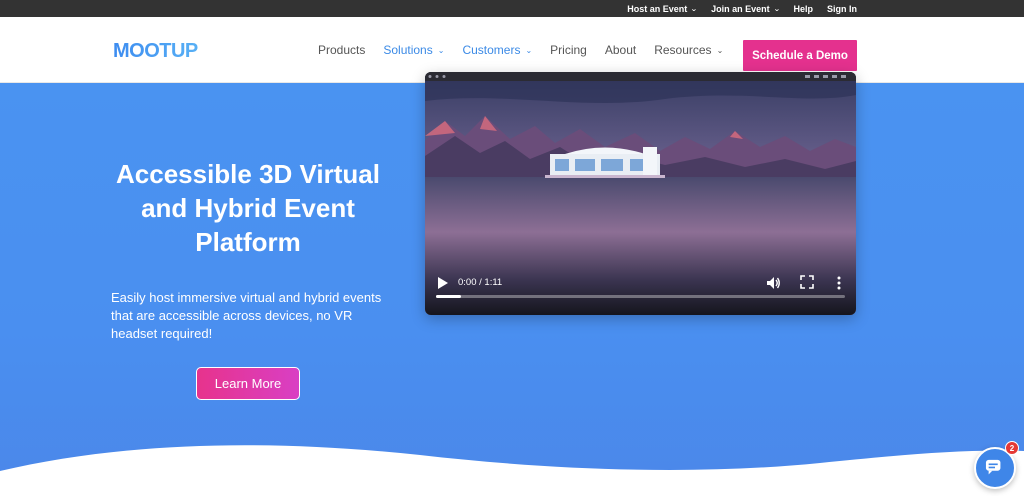 Image resolution: width=1024 pixels, height=496 pixels. Describe the element at coordinates (408, 50) in the screenshot. I see `nav-item-label: Solutions` at that location.